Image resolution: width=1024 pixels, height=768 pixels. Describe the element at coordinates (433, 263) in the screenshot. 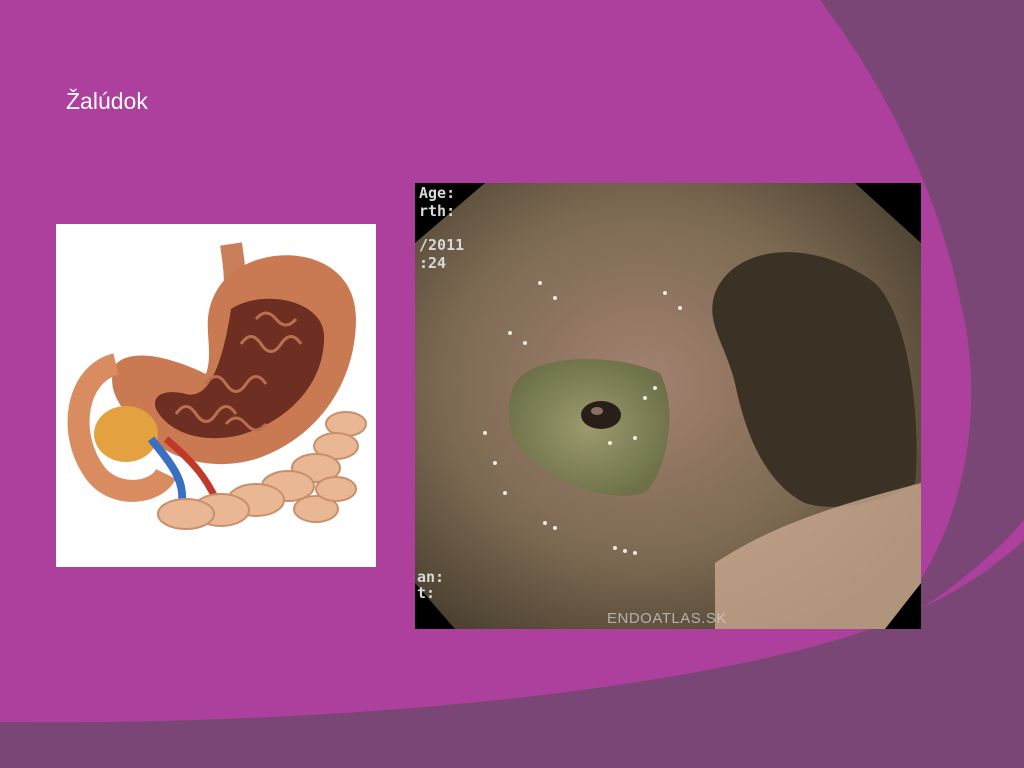

I see `osd-time: :24` at that location.